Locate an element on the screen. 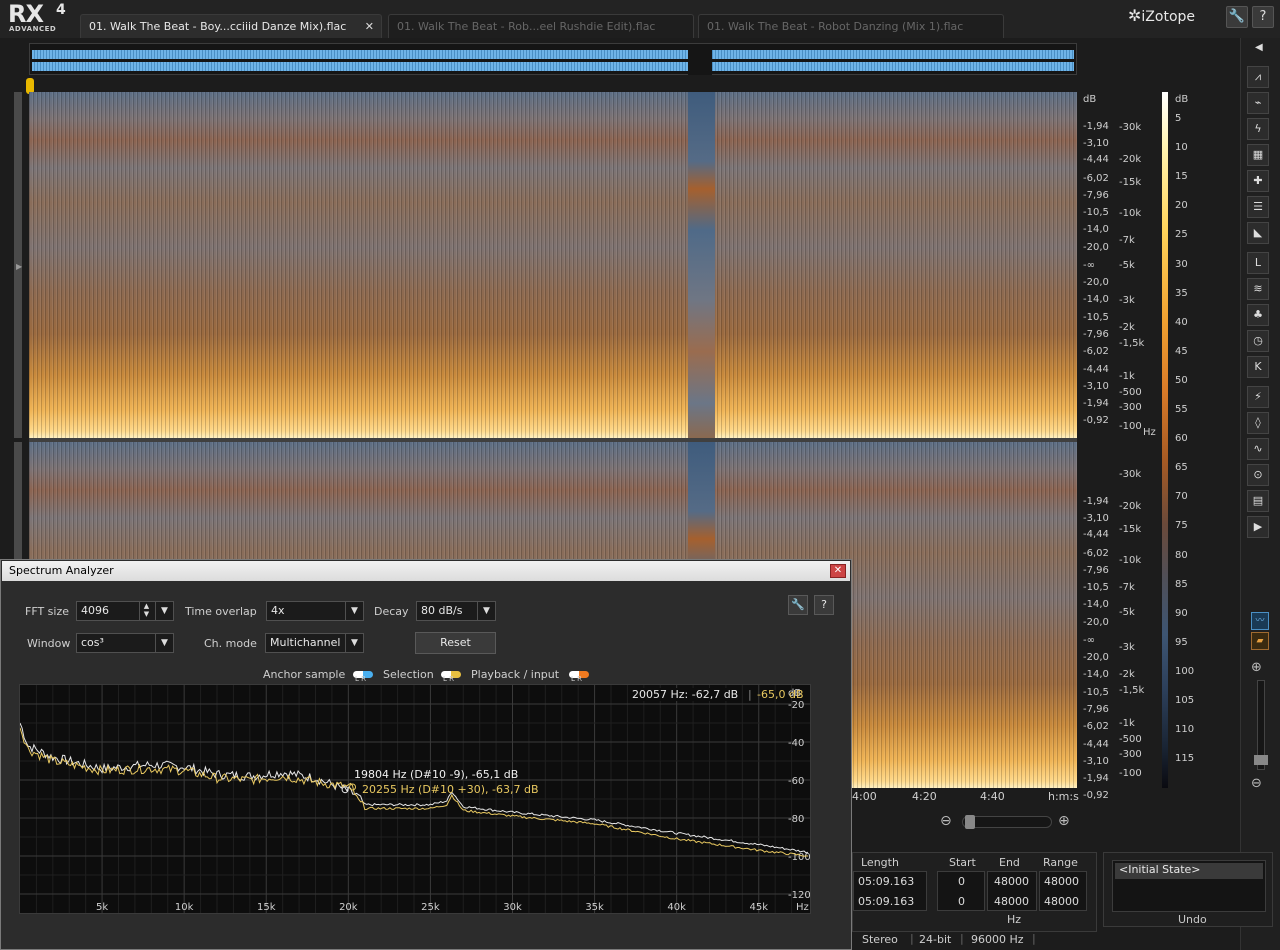 The height and width of the screenshot is (950, 1280). expand-arrow-icon: ▶ is located at coordinates (19, 266).